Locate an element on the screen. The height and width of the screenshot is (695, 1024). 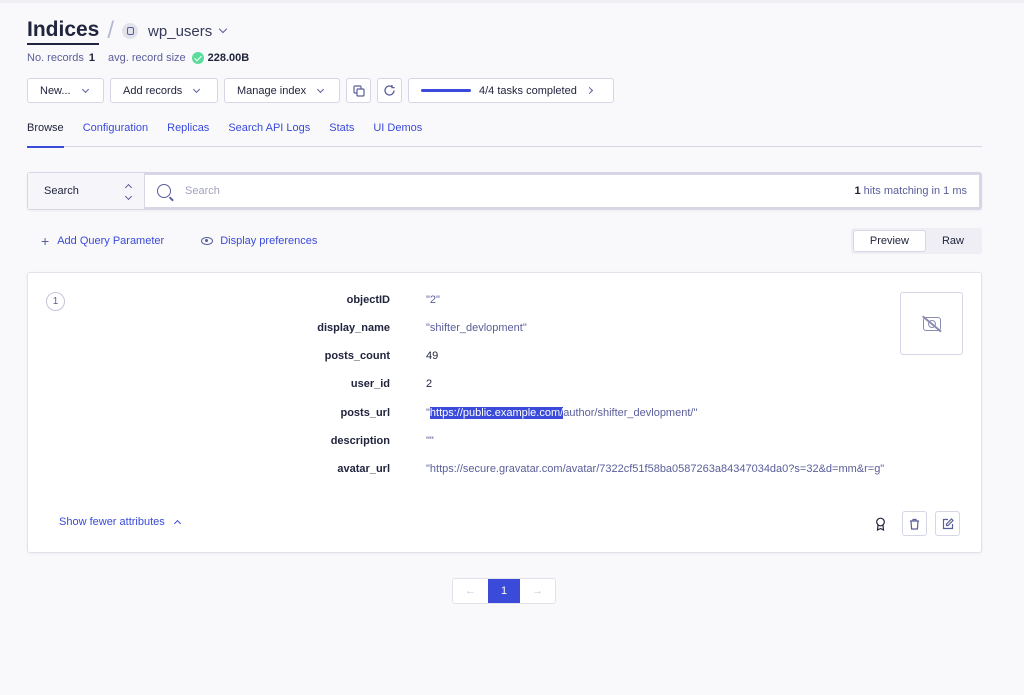
refresh-icon is located at coordinates (389, 90).